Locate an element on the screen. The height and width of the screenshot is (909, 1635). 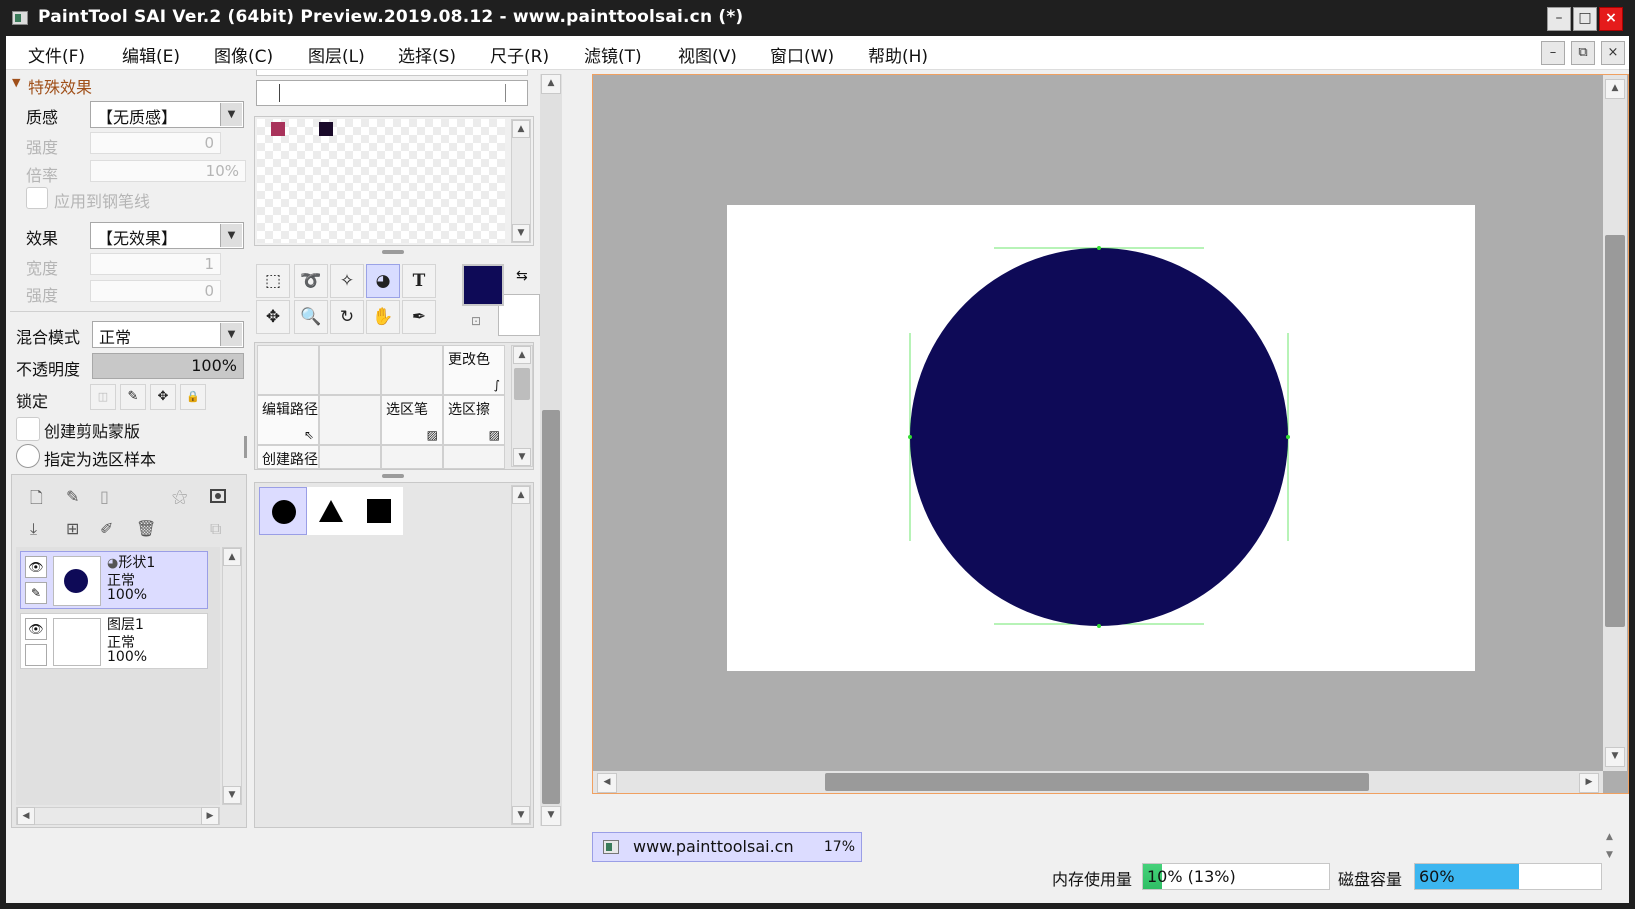
scale-field: 10% is located at coordinates (168, 171).